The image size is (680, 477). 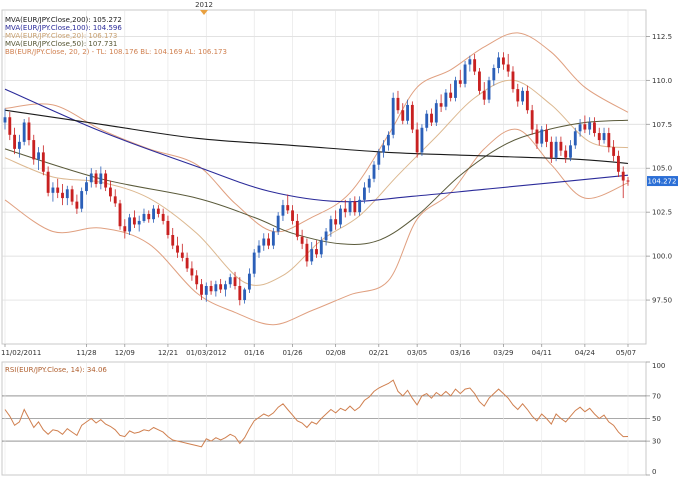 I want to click on date-tick-label: 12/21, so click(x=168, y=353).